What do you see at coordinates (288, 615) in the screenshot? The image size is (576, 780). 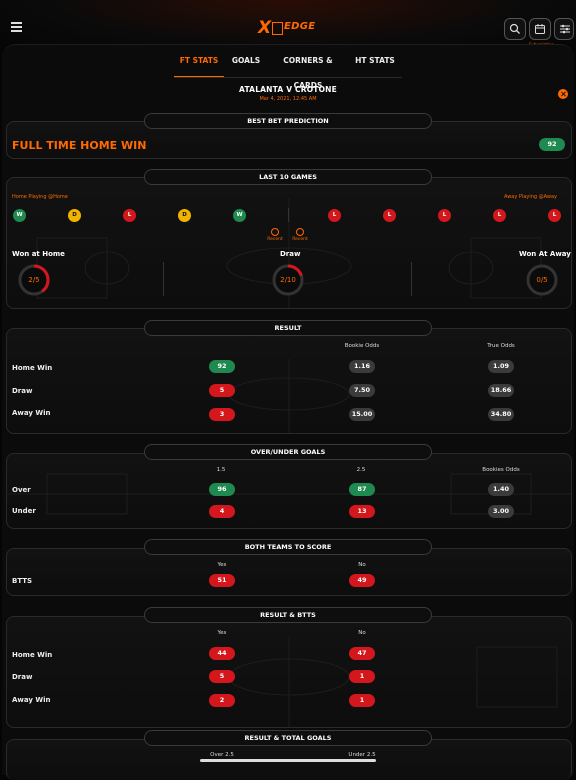 I see `result-btts-header: RESULT & BTTS` at bounding box center [288, 615].